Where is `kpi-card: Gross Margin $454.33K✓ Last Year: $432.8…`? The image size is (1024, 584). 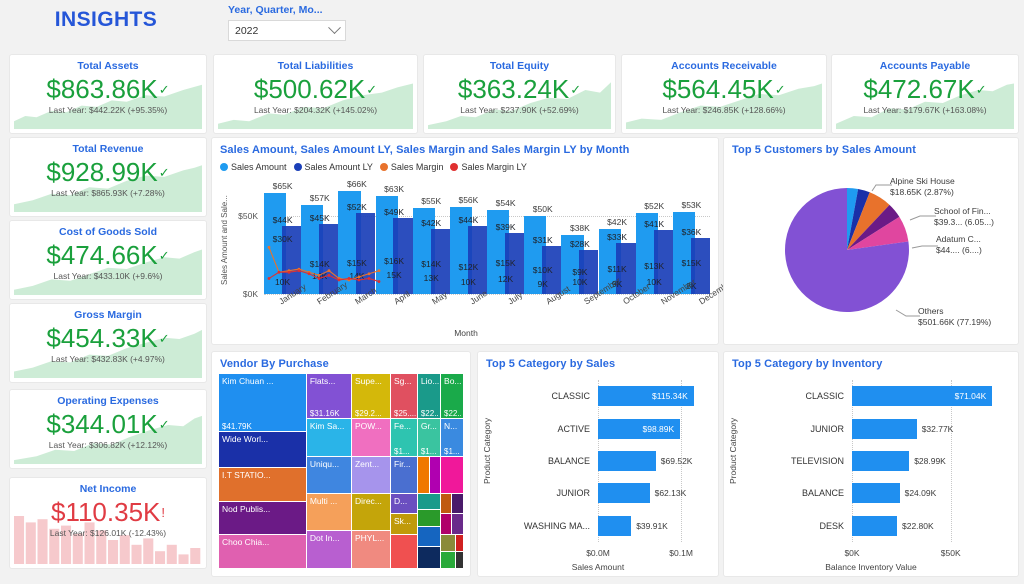
kpi-card: Gross Margin $454.33K✓ Last Year: $432.8… is located at coordinates (108, 343).